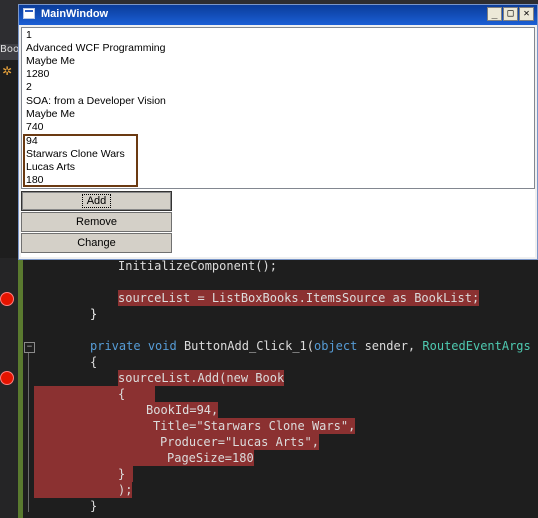 This screenshot has width=538, height=518. I want to click on add-button-label: Add, so click(96, 201).